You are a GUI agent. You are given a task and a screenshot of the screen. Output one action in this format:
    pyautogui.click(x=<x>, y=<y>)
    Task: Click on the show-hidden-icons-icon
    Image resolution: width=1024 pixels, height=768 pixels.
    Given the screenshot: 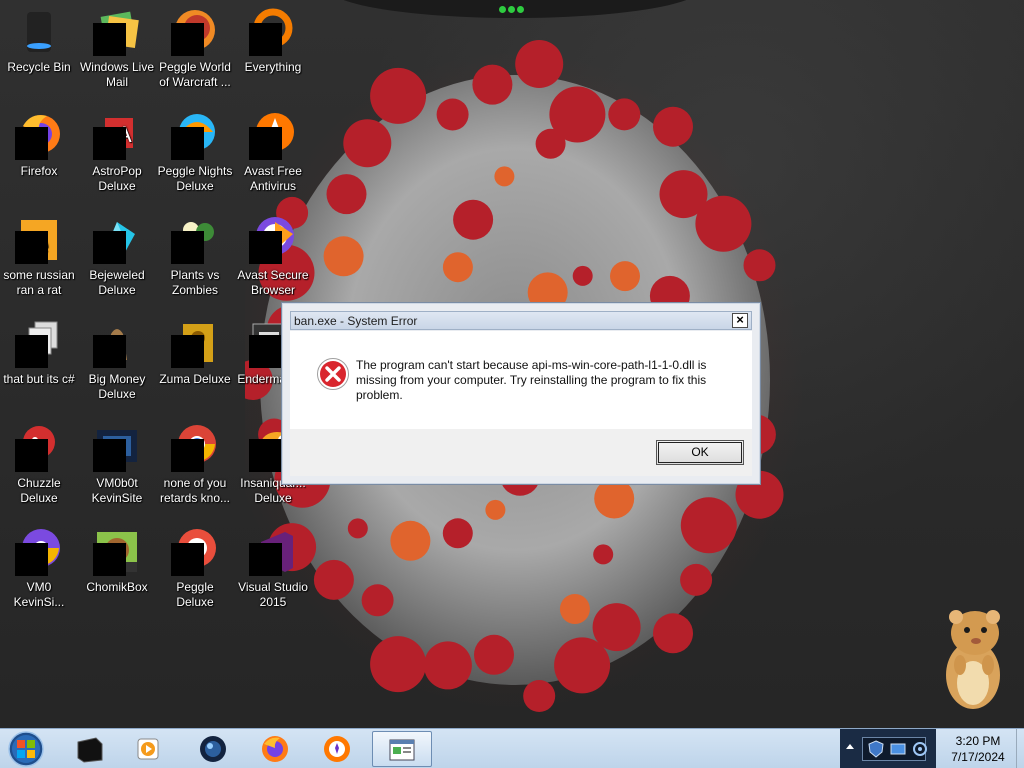 What is the action you would take?
    pyautogui.click(x=850, y=747)
    